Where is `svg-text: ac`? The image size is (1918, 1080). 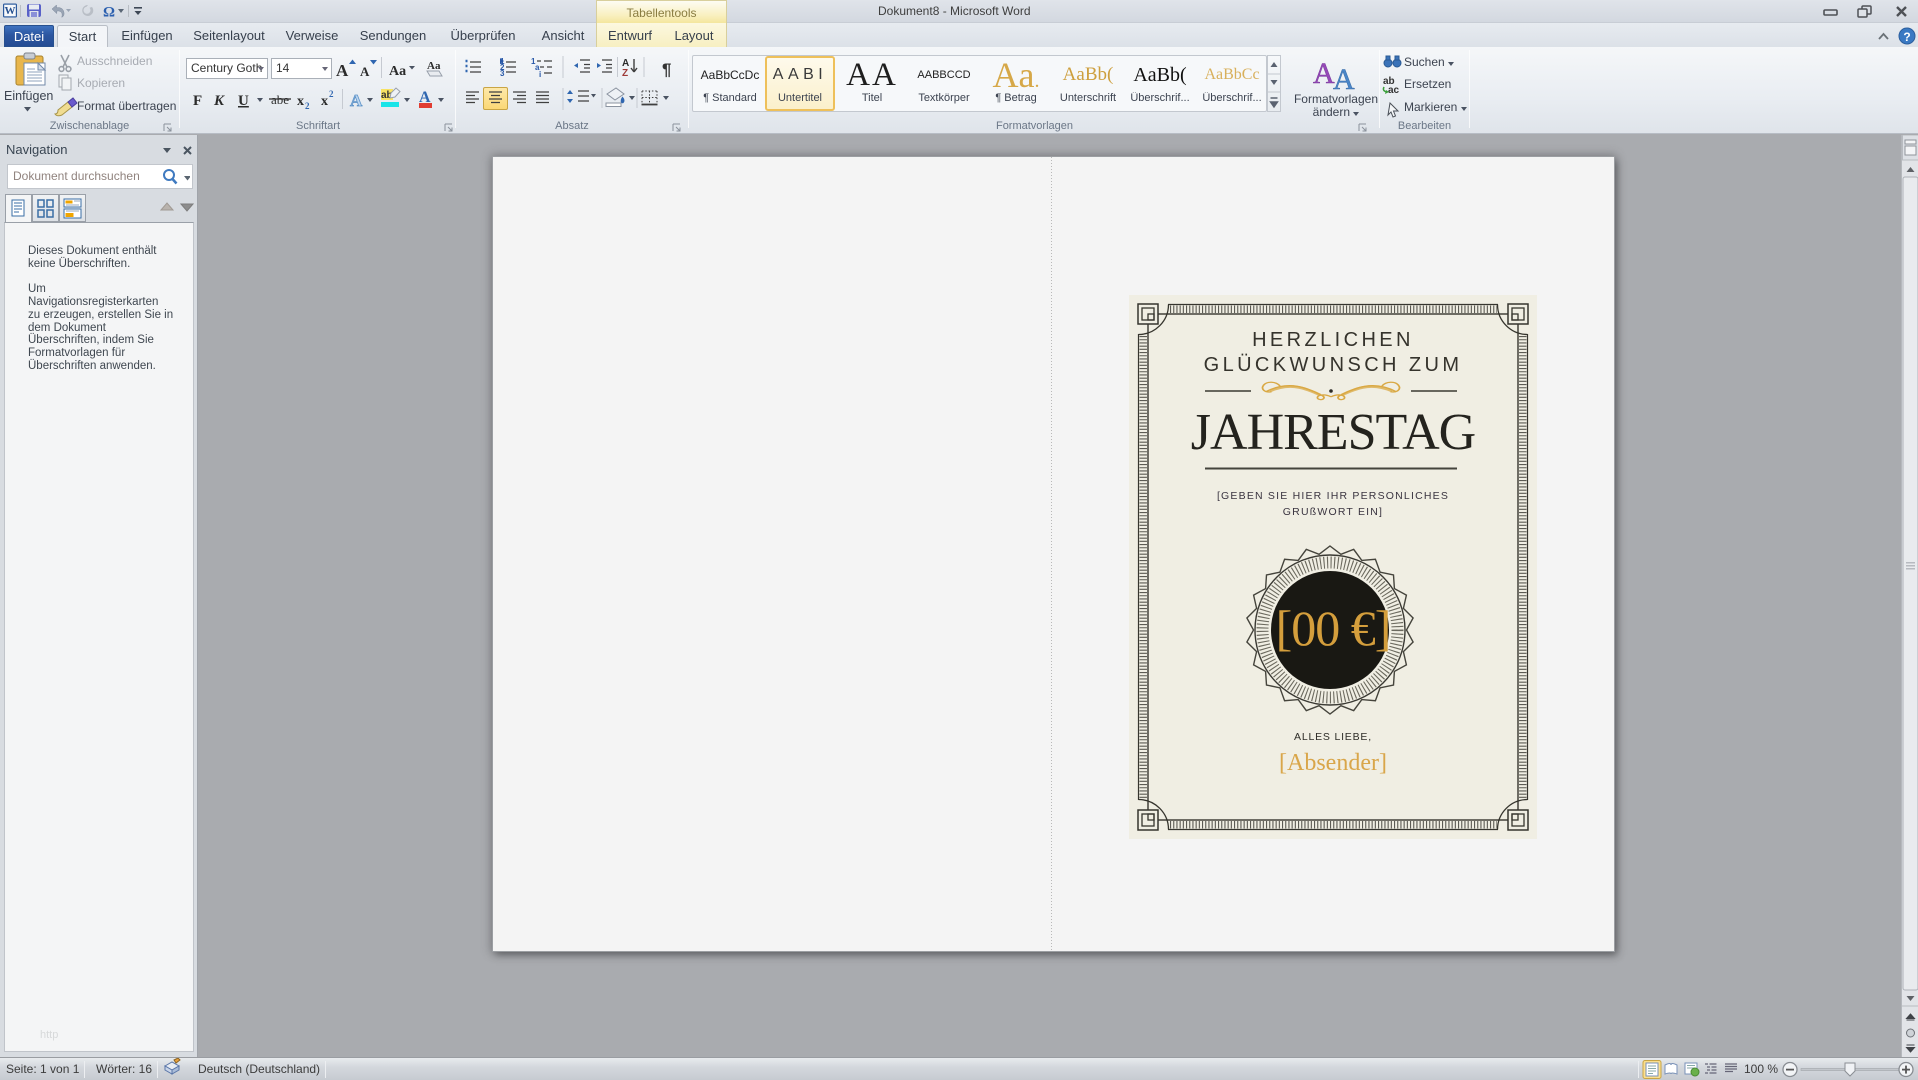
svg-text: ac is located at coordinates (1394, 90).